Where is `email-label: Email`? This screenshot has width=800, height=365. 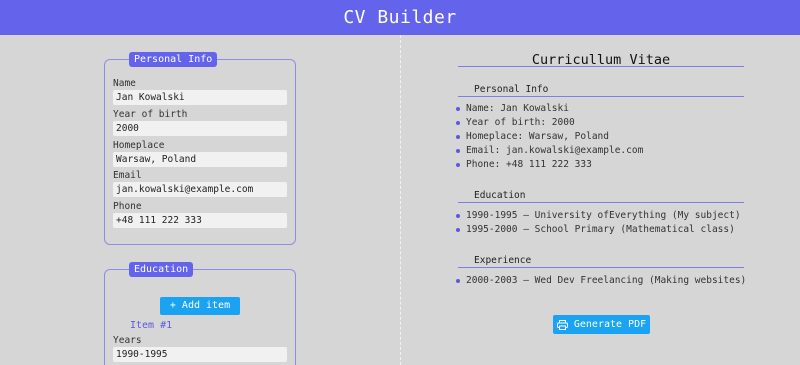 email-label: Email is located at coordinates (127, 175).